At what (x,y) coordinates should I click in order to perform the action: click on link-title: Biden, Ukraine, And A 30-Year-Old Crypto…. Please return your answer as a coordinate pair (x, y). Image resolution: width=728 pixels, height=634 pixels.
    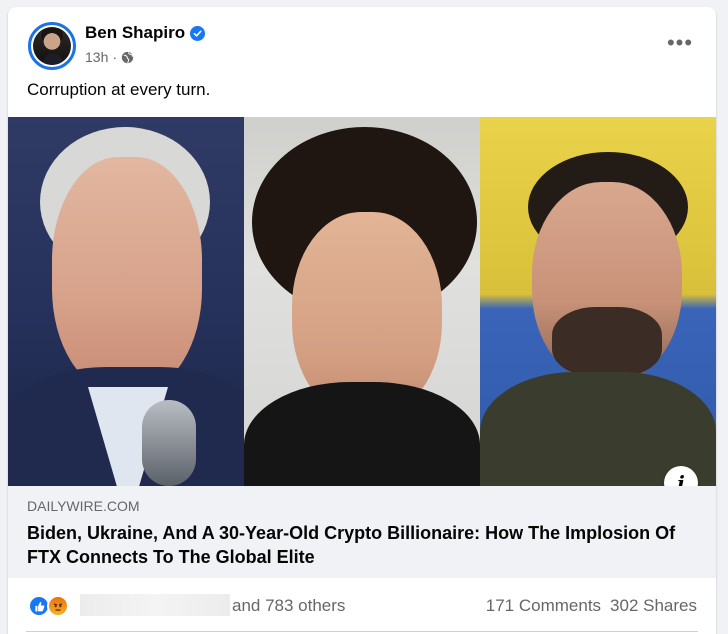
    Looking at the image, I should click on (357, 545).